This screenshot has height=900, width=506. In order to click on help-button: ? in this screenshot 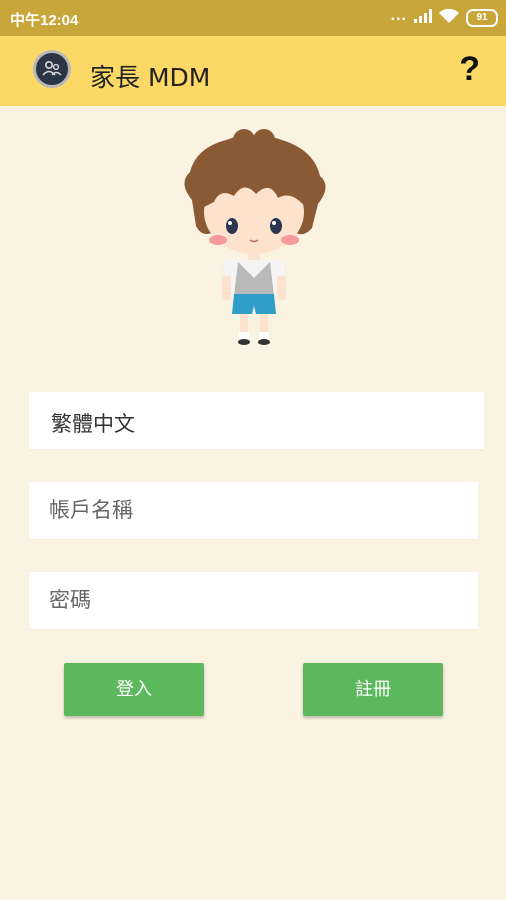, I will do `click(469, 69)`.